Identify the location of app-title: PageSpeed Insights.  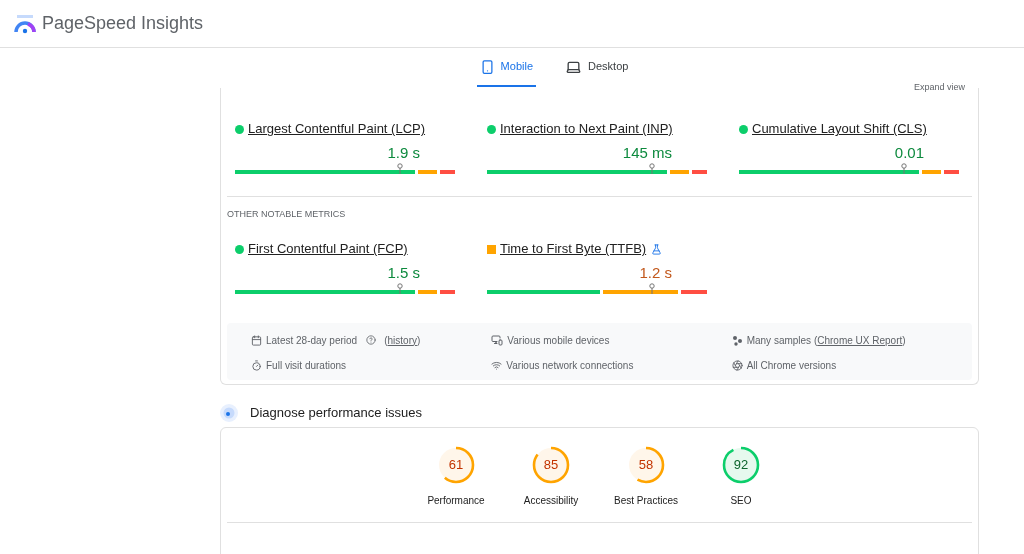
(123, 23).